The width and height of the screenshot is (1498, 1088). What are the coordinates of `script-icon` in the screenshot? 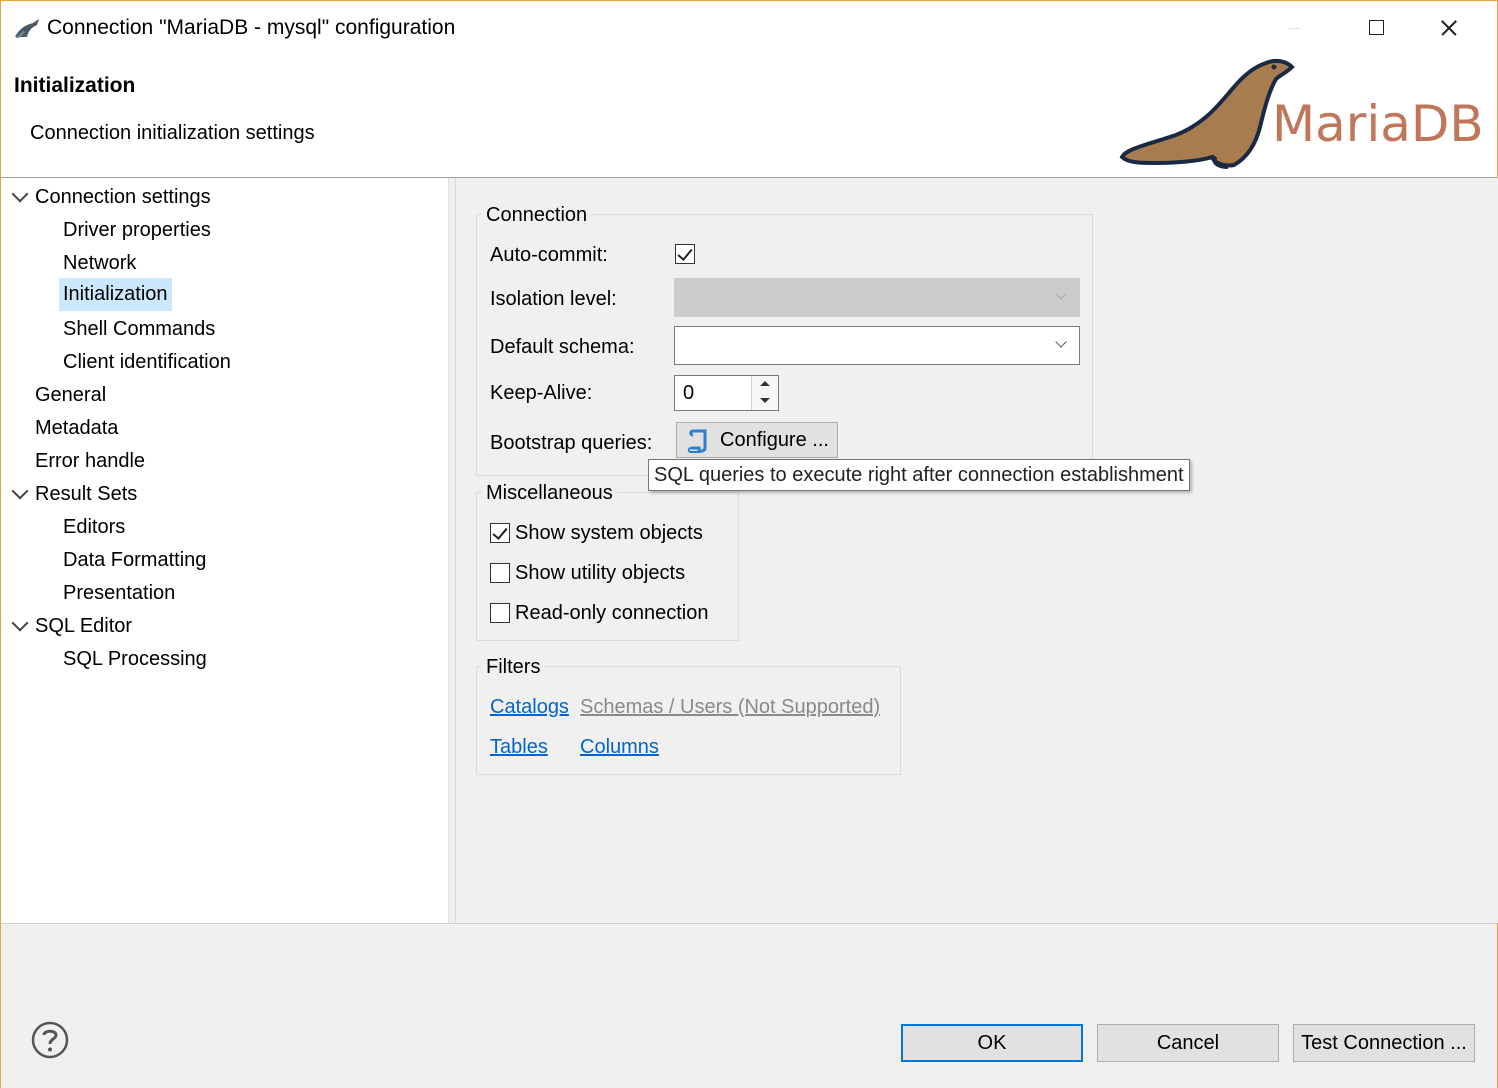 It's located at (697, 441).